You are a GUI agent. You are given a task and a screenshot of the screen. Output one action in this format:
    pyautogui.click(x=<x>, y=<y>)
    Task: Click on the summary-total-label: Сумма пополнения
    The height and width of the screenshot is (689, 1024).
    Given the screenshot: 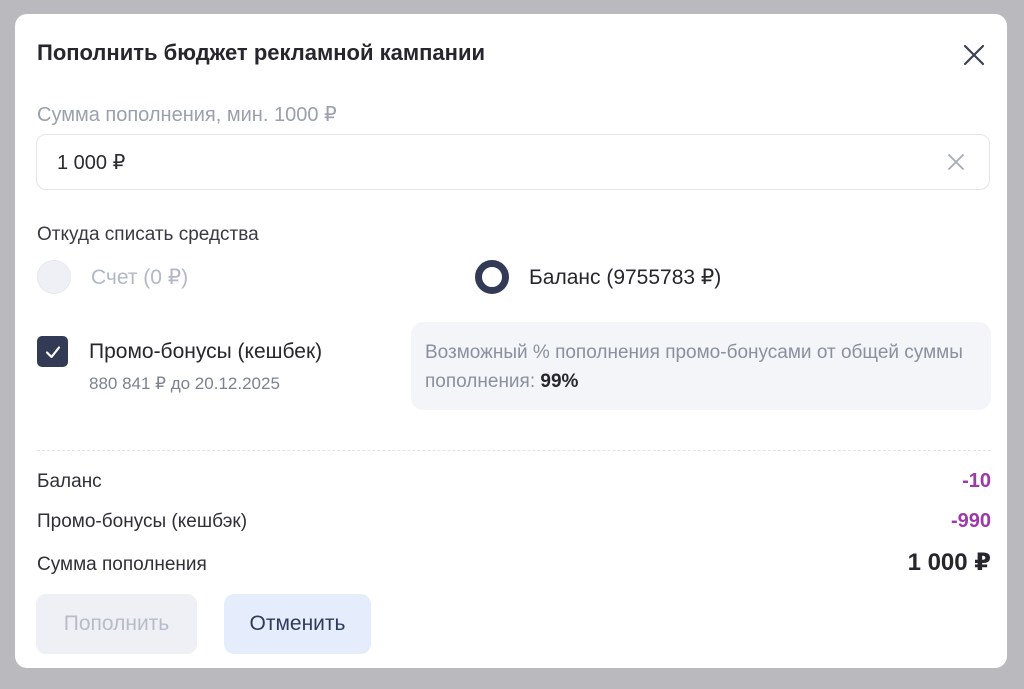 What is the action you would take?
    pyautogui.click(x=122, y=564)
    